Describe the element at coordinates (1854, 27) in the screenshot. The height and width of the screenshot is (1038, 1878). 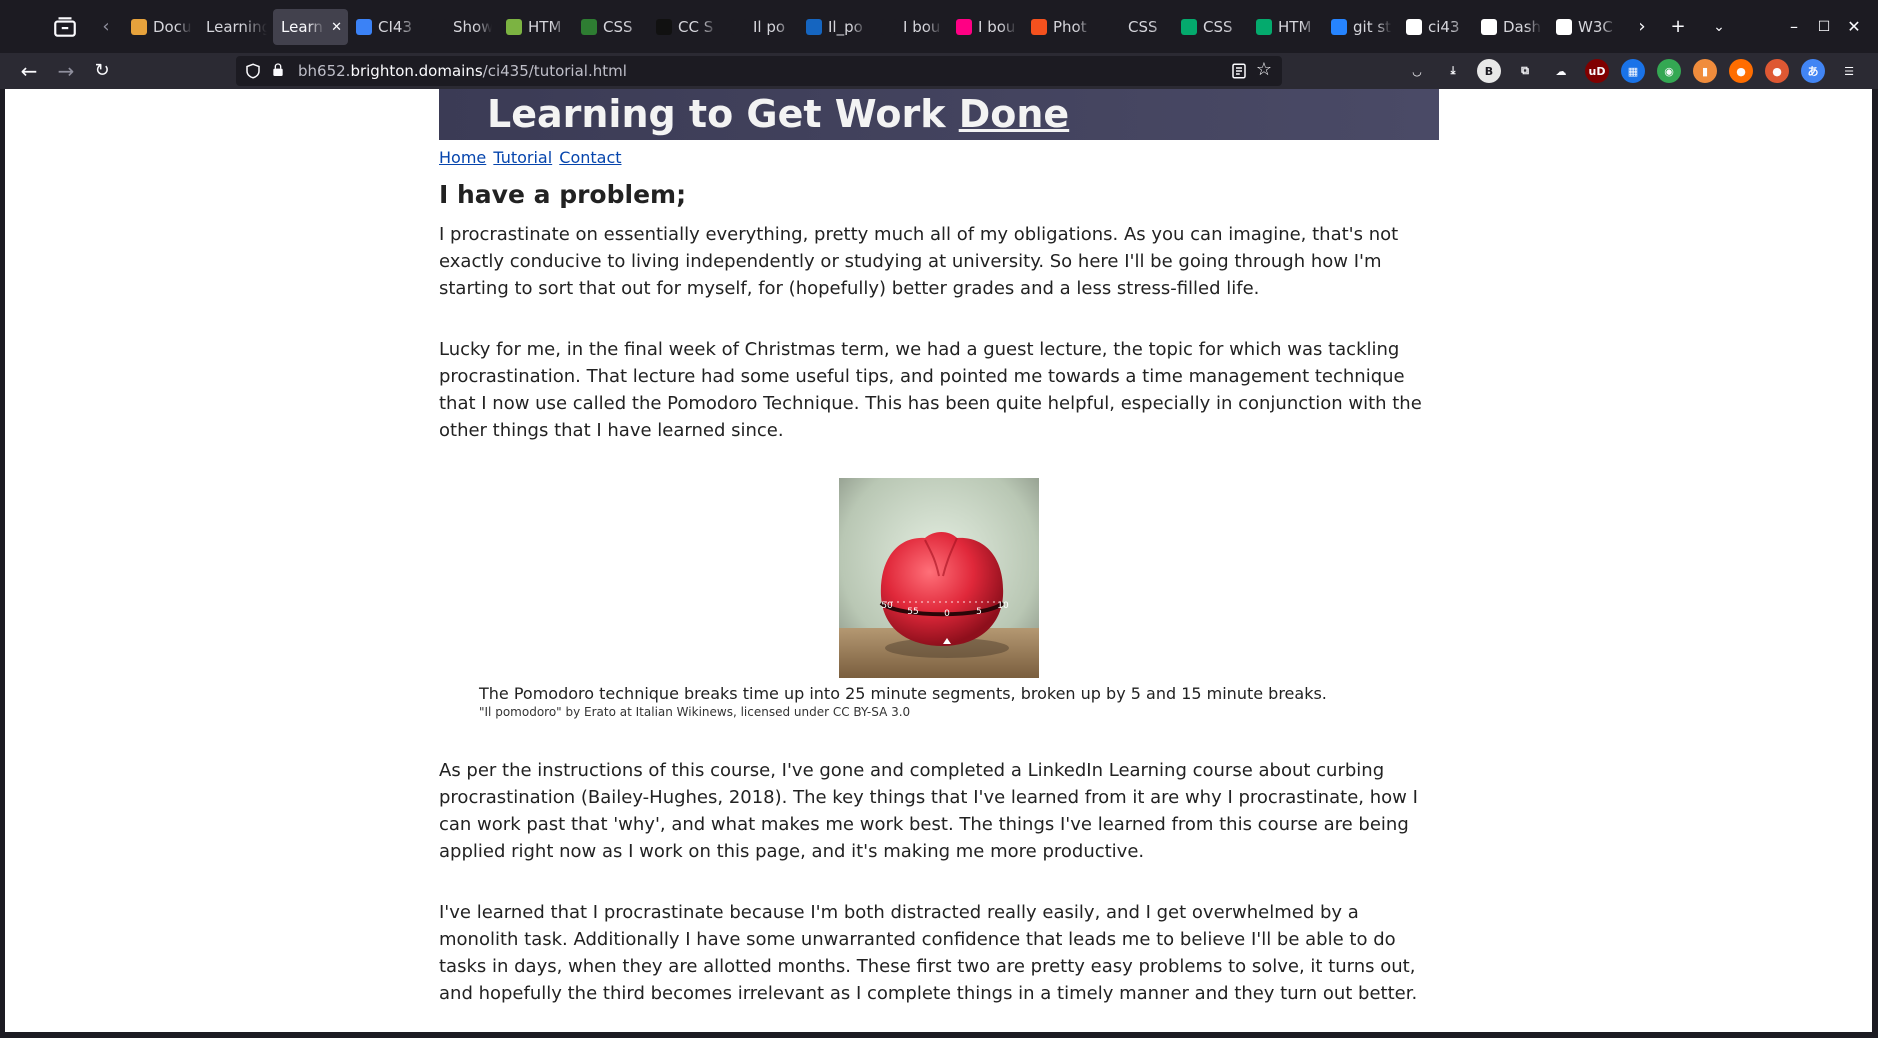
I see `close-window-icon: ✕` at that location.